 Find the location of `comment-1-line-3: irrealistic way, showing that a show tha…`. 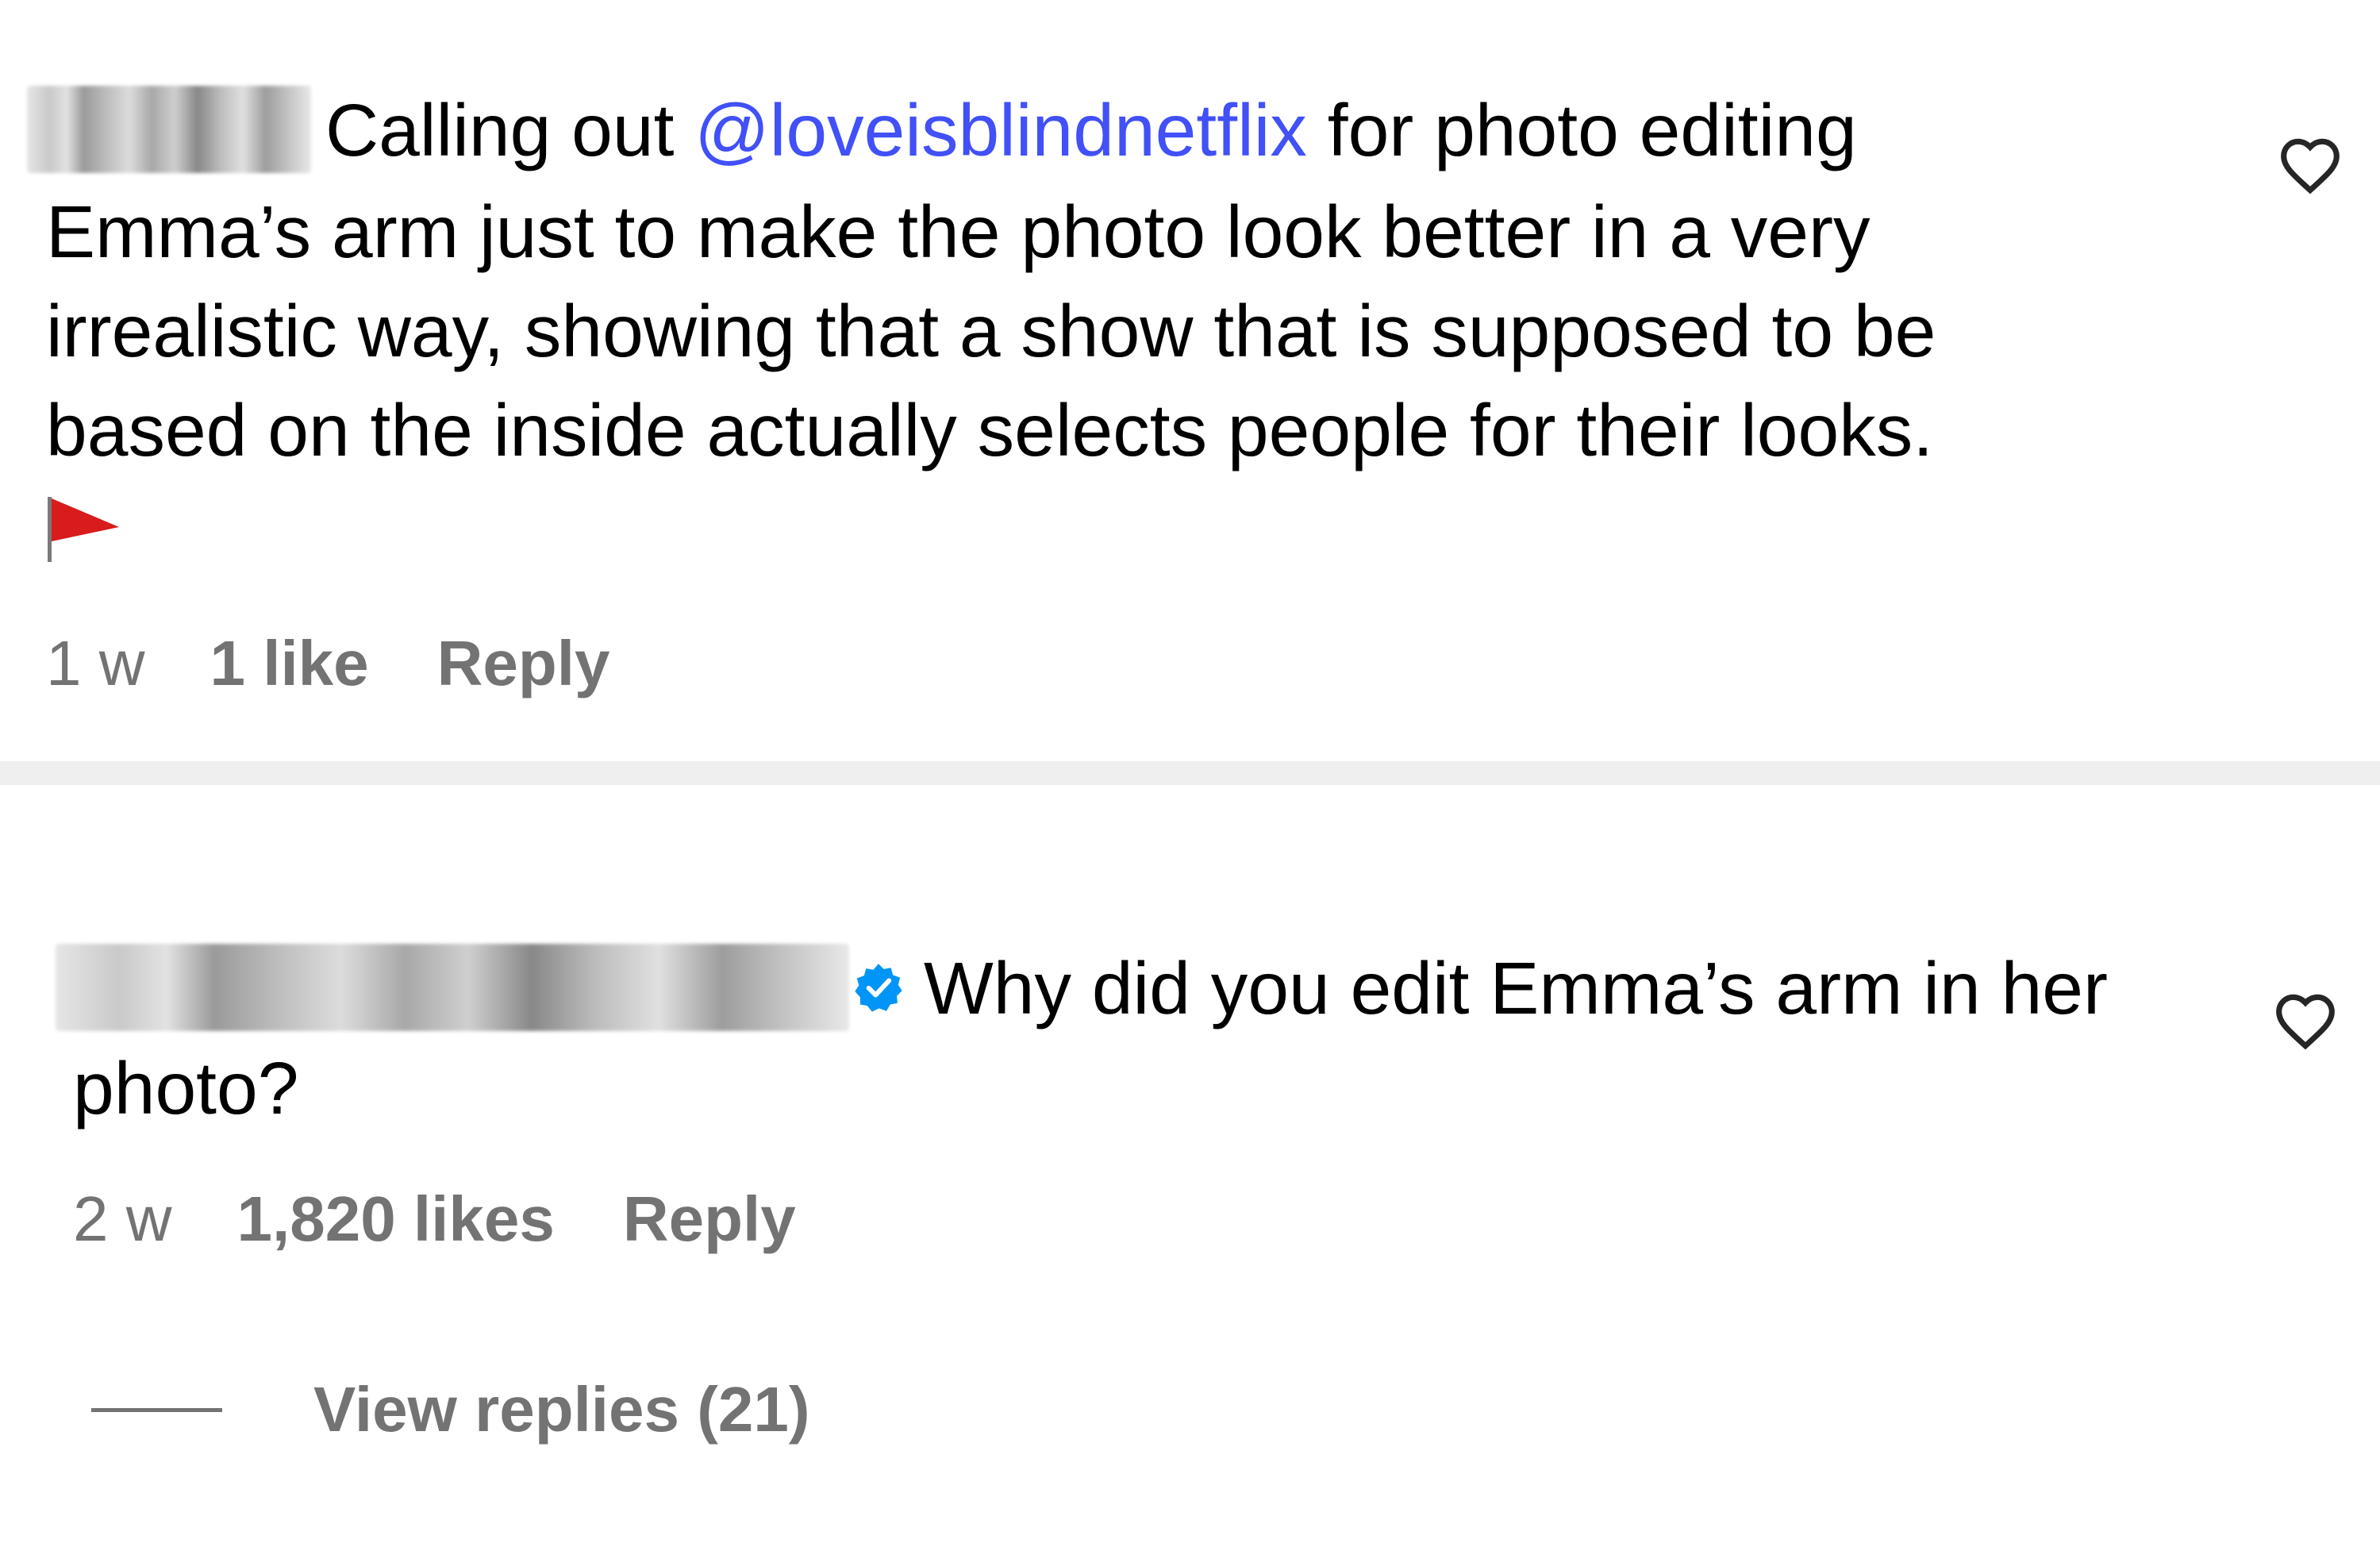

comment-1-line-3: irrealistic way, showing that a show tha… is located at coordinates (991, 331).